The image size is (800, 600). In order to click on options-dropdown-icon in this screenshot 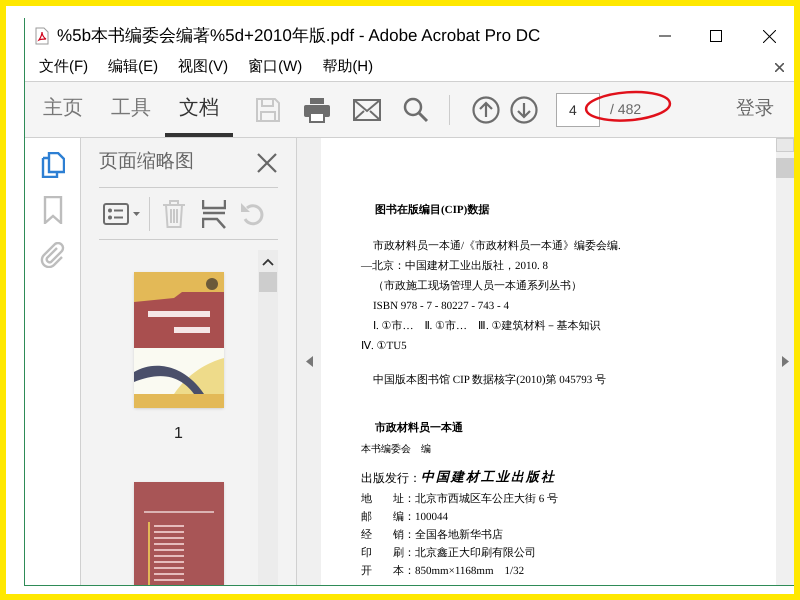, I will do `click(122, 213)`.